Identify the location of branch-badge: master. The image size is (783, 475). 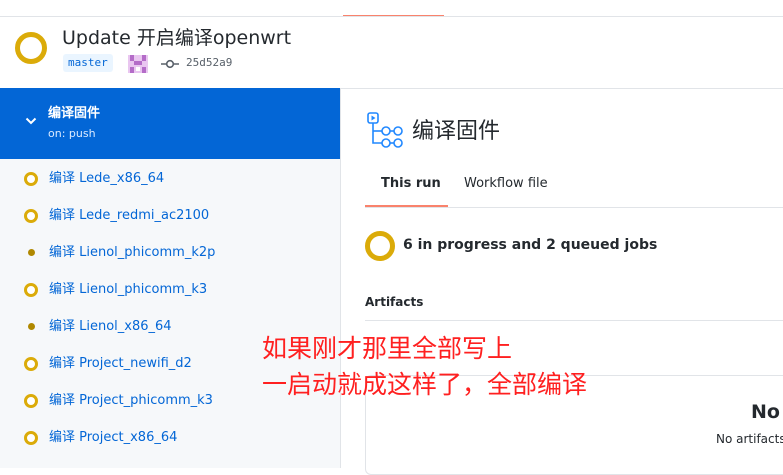
(88, 63).